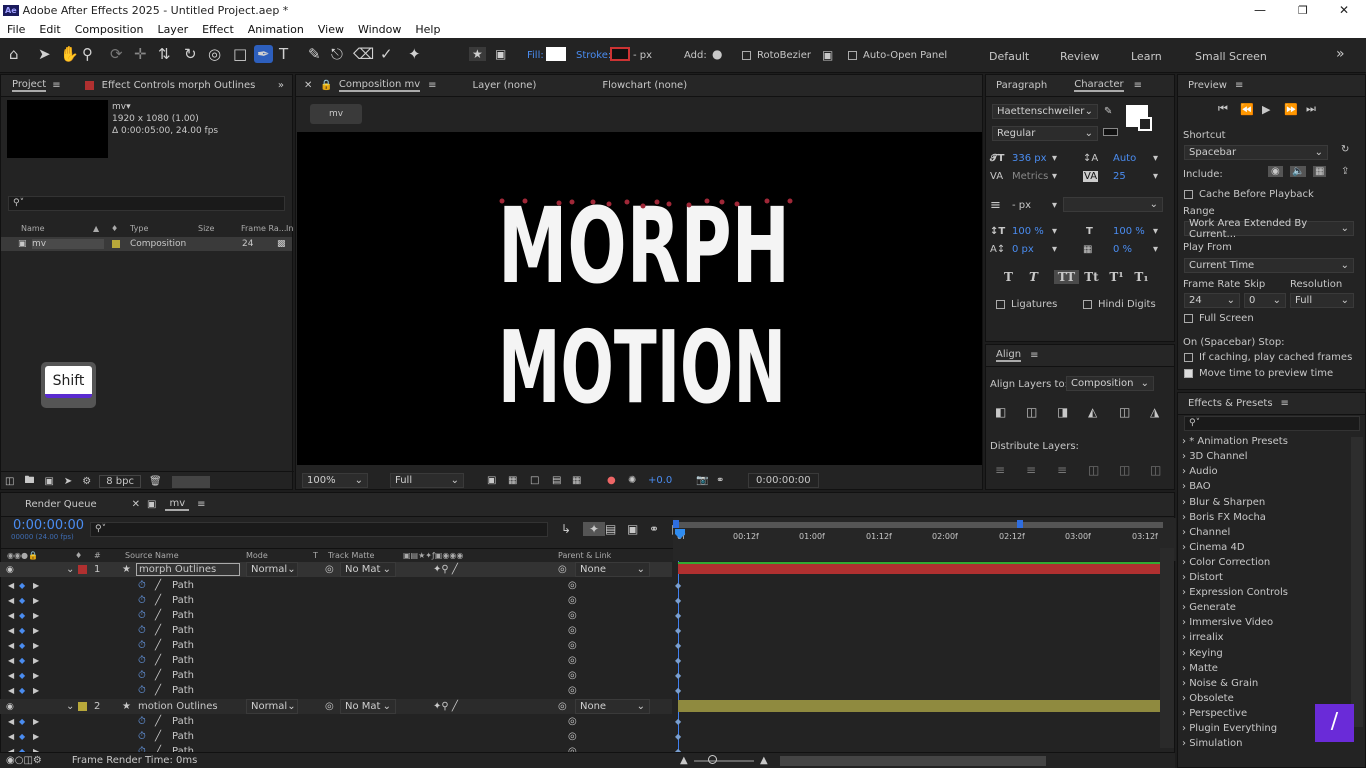  What do you see at coordinates (746, 55) in the screenshot?
I see `rotobezier-checkbox` at bounding box center [746, 55].